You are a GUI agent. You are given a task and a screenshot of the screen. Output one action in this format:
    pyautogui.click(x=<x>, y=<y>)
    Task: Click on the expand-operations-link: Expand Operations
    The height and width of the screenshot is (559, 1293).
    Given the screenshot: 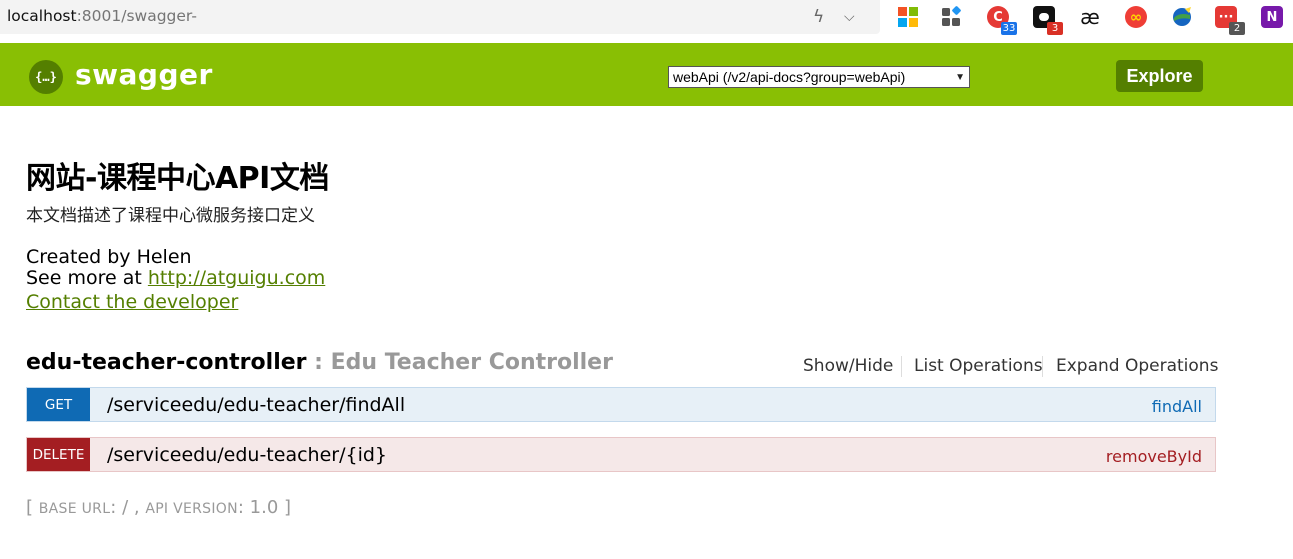 What is the action you would take?
    pyautogui.click(x=1137, y=366)
    